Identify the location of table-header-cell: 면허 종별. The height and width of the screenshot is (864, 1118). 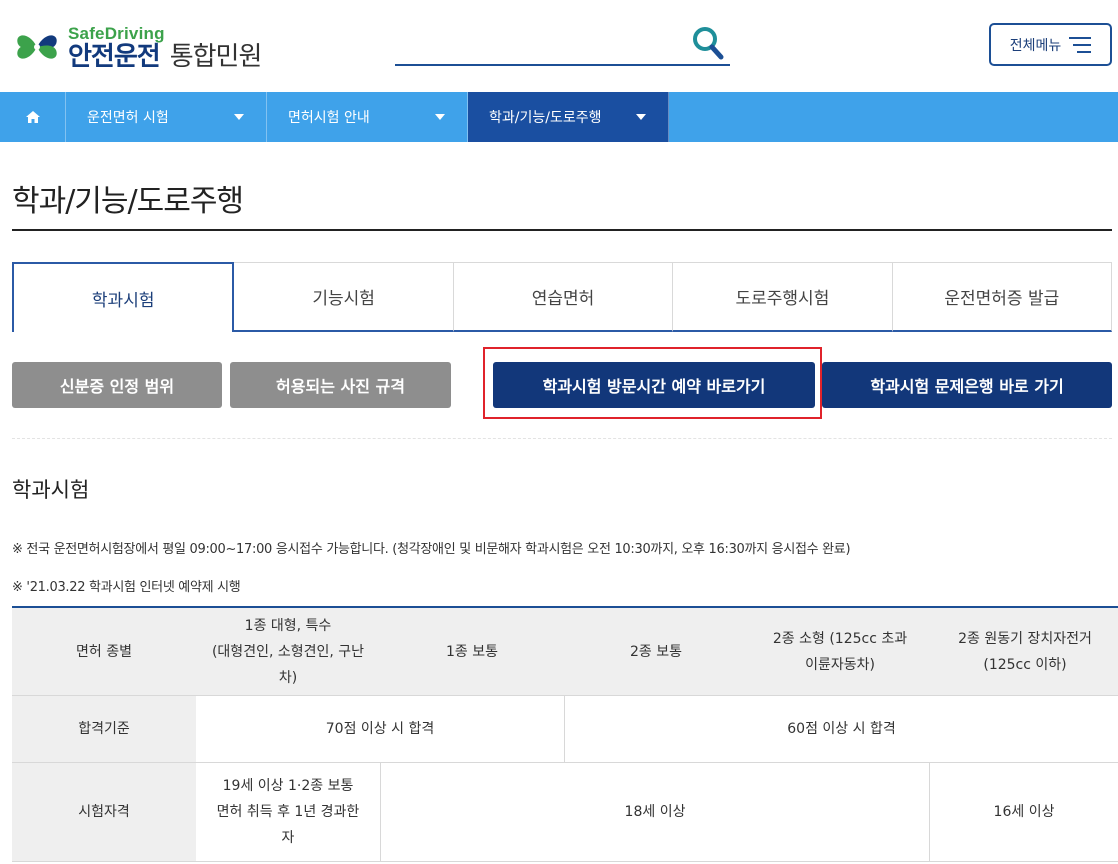
(104, 651).